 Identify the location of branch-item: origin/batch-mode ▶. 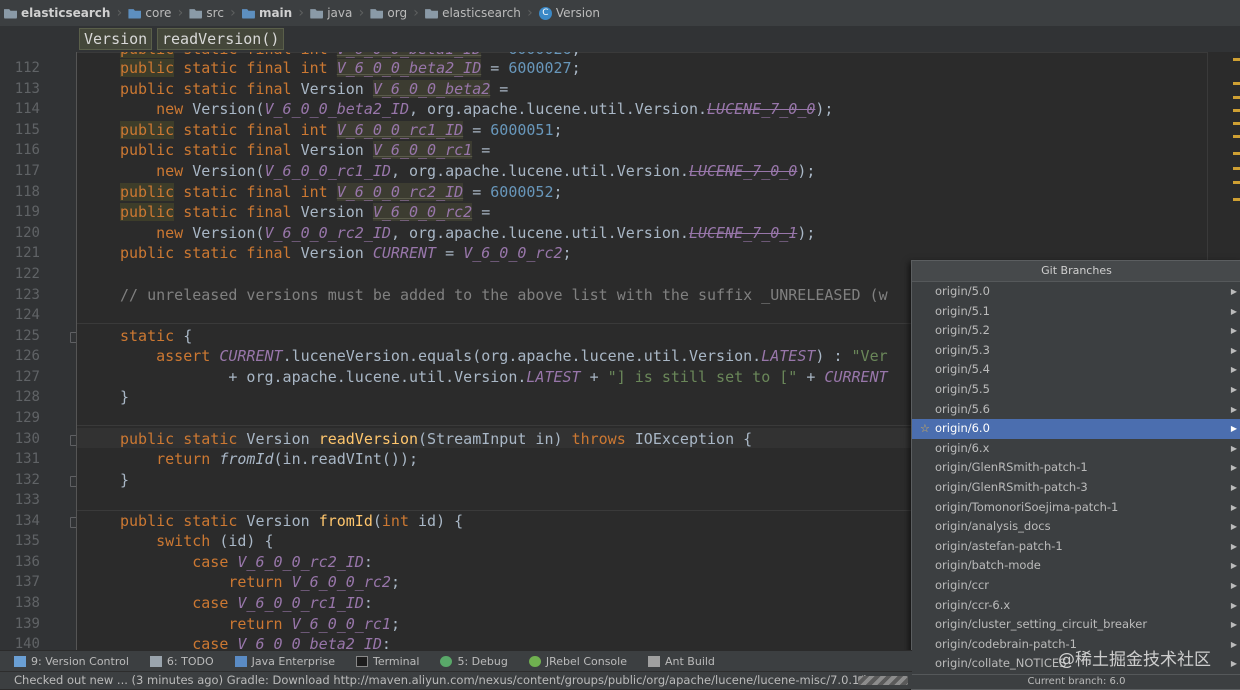
(1076, 566).